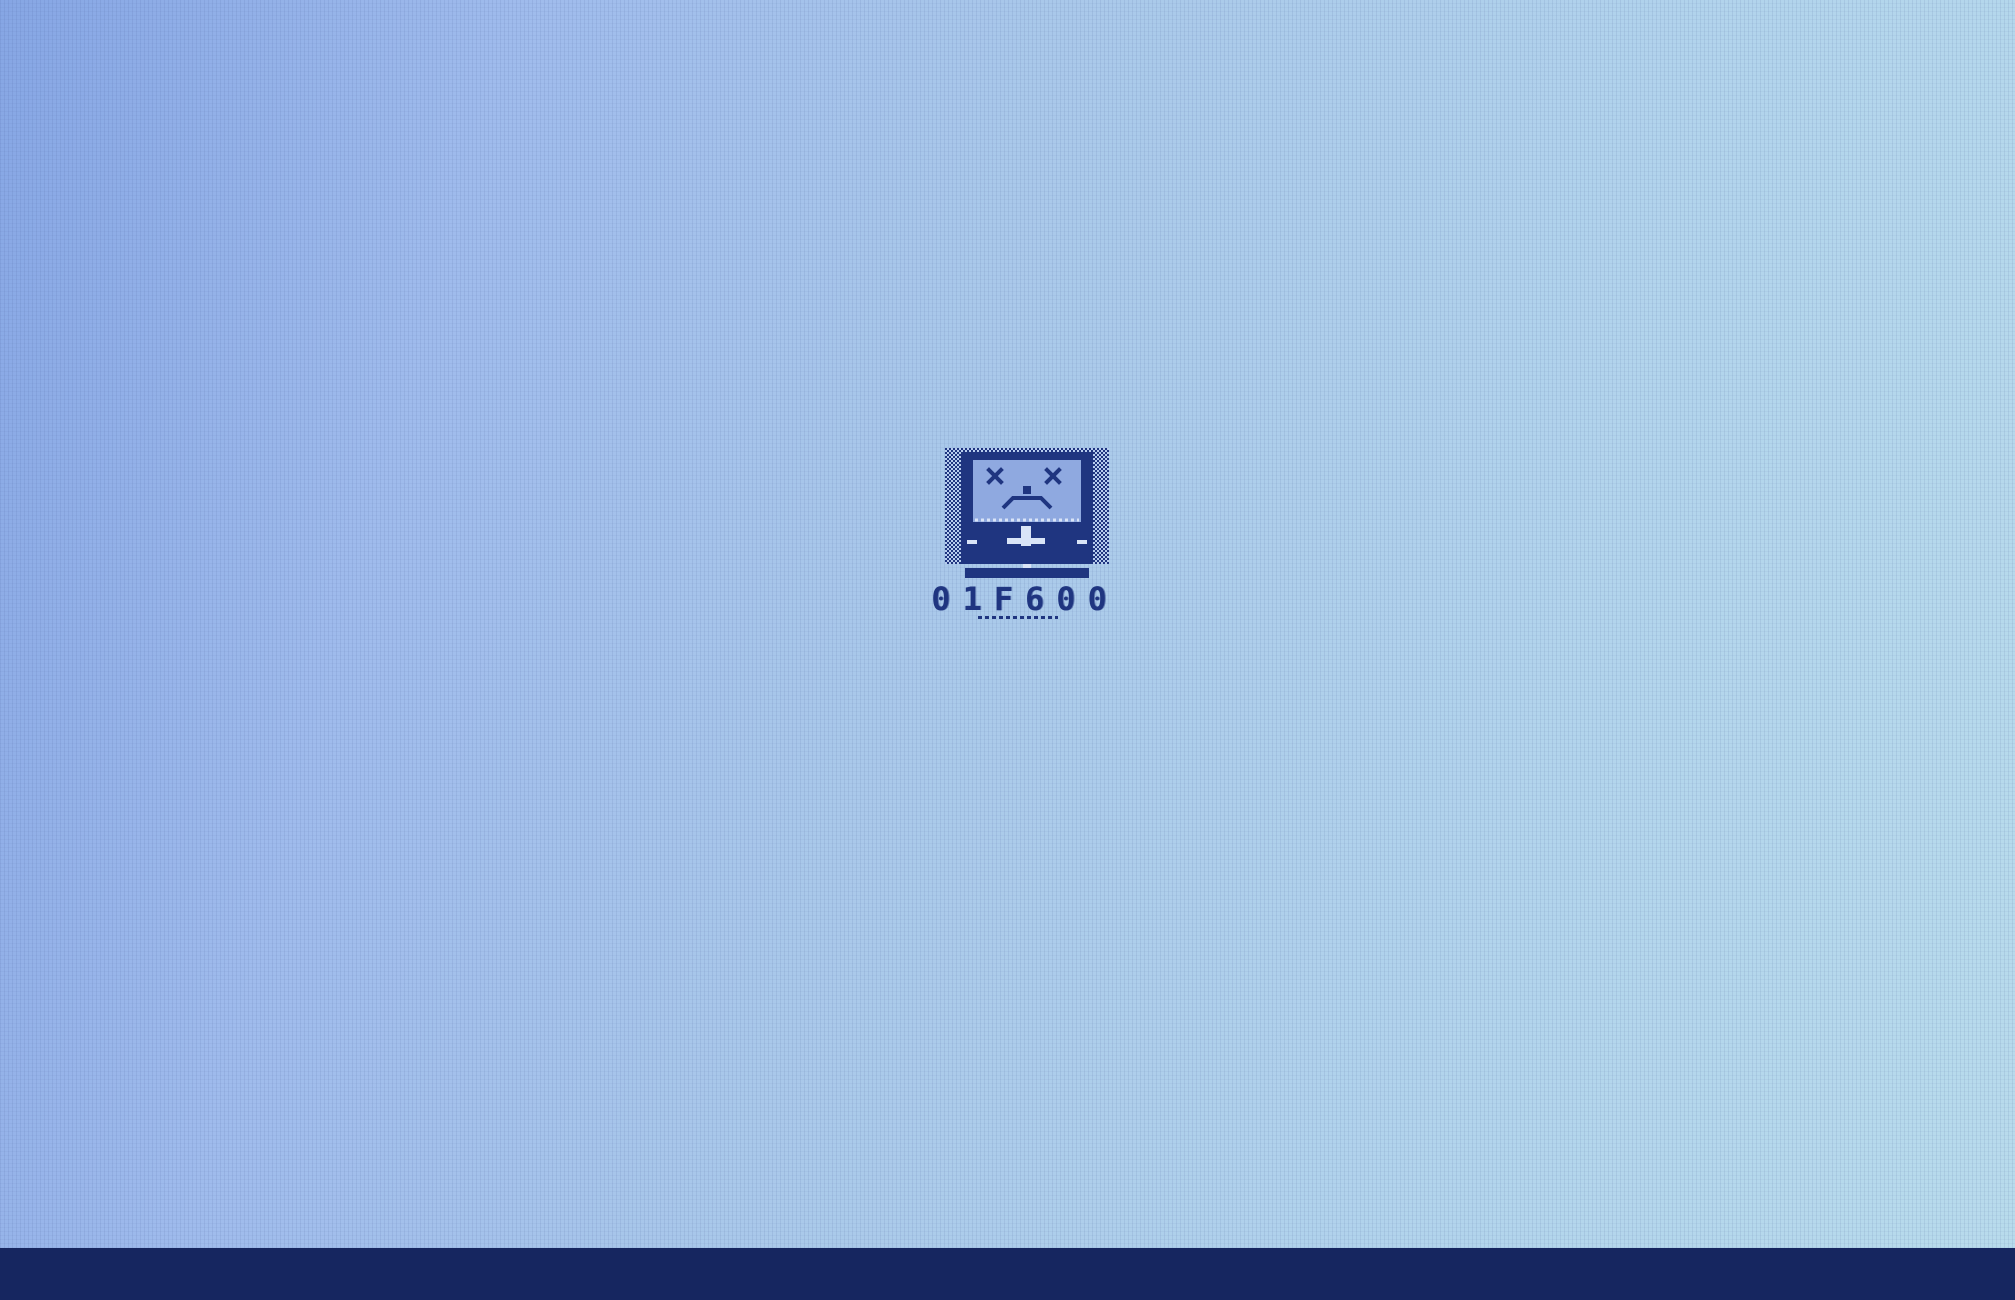 This screenshot has height=1300, width=2015. I want to click on error-code: 01F600, so click(1025, 599).